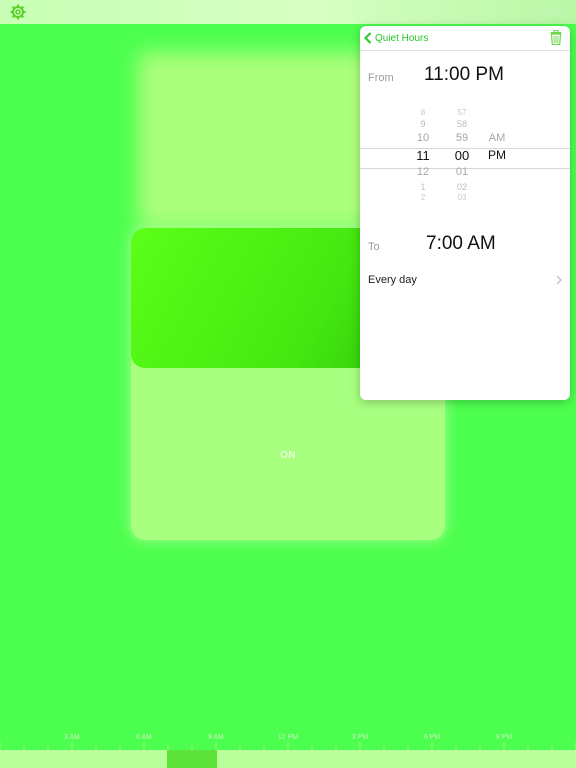 Image resolution: width=576 pixels, height=768 pixels. Describe the element at coordinates (497, 155) in the screenshot. I see `picker-period-selected: PM` at that location.